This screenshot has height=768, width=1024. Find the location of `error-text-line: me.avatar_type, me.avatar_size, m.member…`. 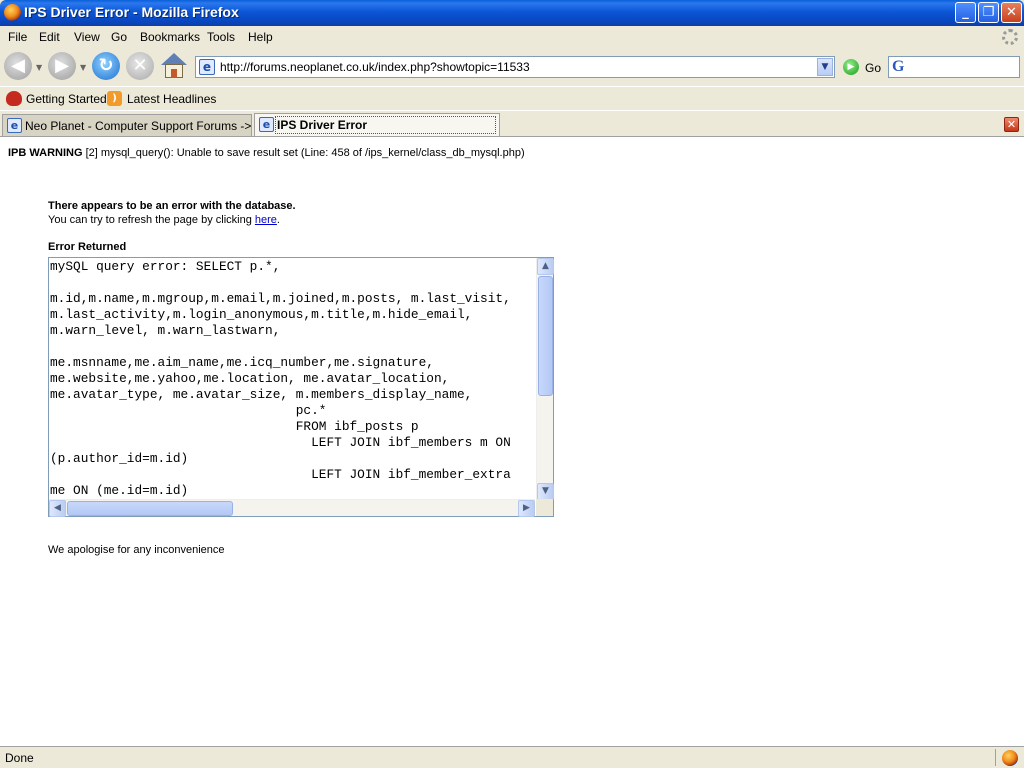

error-text-line: me.avatar_type, me.avatar_size, m.member… is located at coordinates (261, 394).